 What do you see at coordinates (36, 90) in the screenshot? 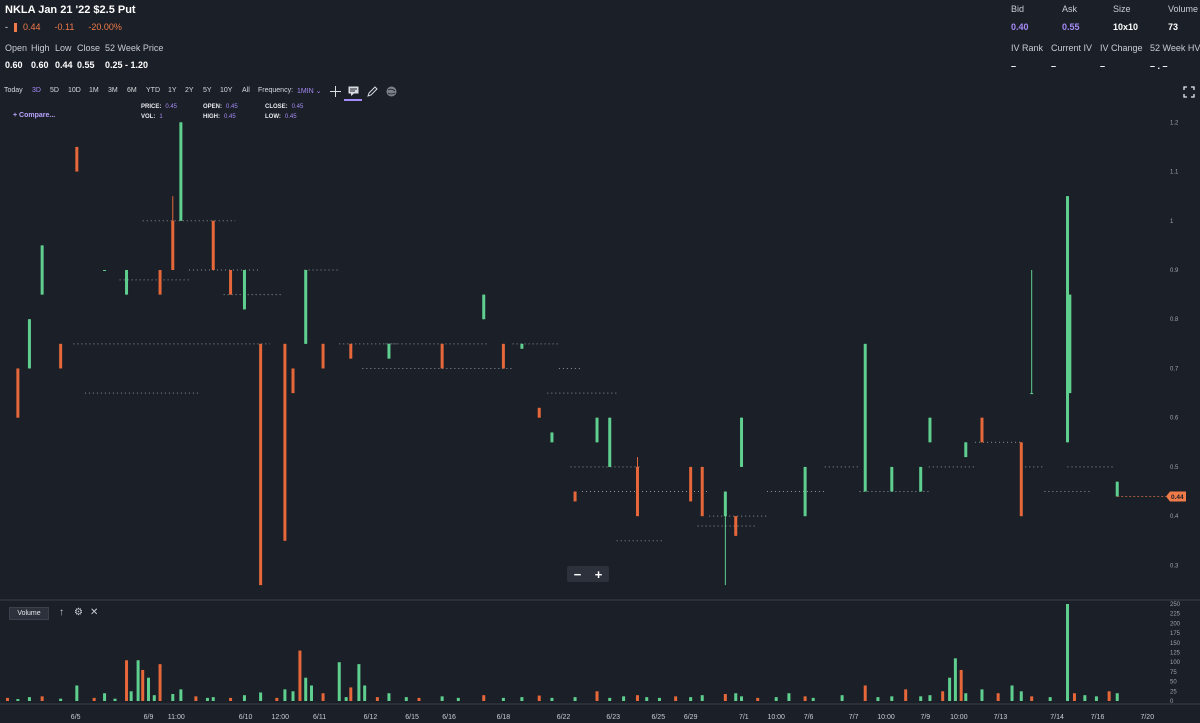
I see `timeframe-3d: 3D` at bounding box center [36, 90].